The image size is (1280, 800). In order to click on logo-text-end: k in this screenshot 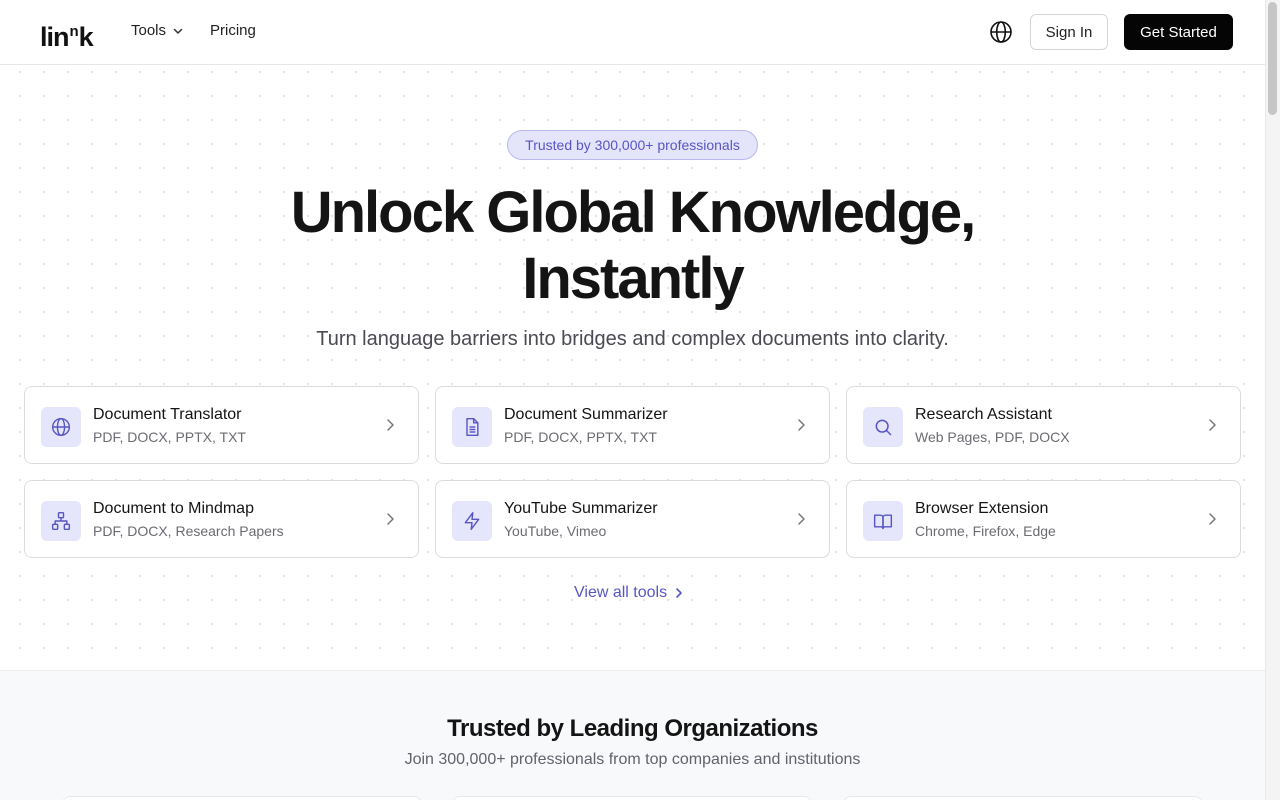, I will do `click(86, 37)`.